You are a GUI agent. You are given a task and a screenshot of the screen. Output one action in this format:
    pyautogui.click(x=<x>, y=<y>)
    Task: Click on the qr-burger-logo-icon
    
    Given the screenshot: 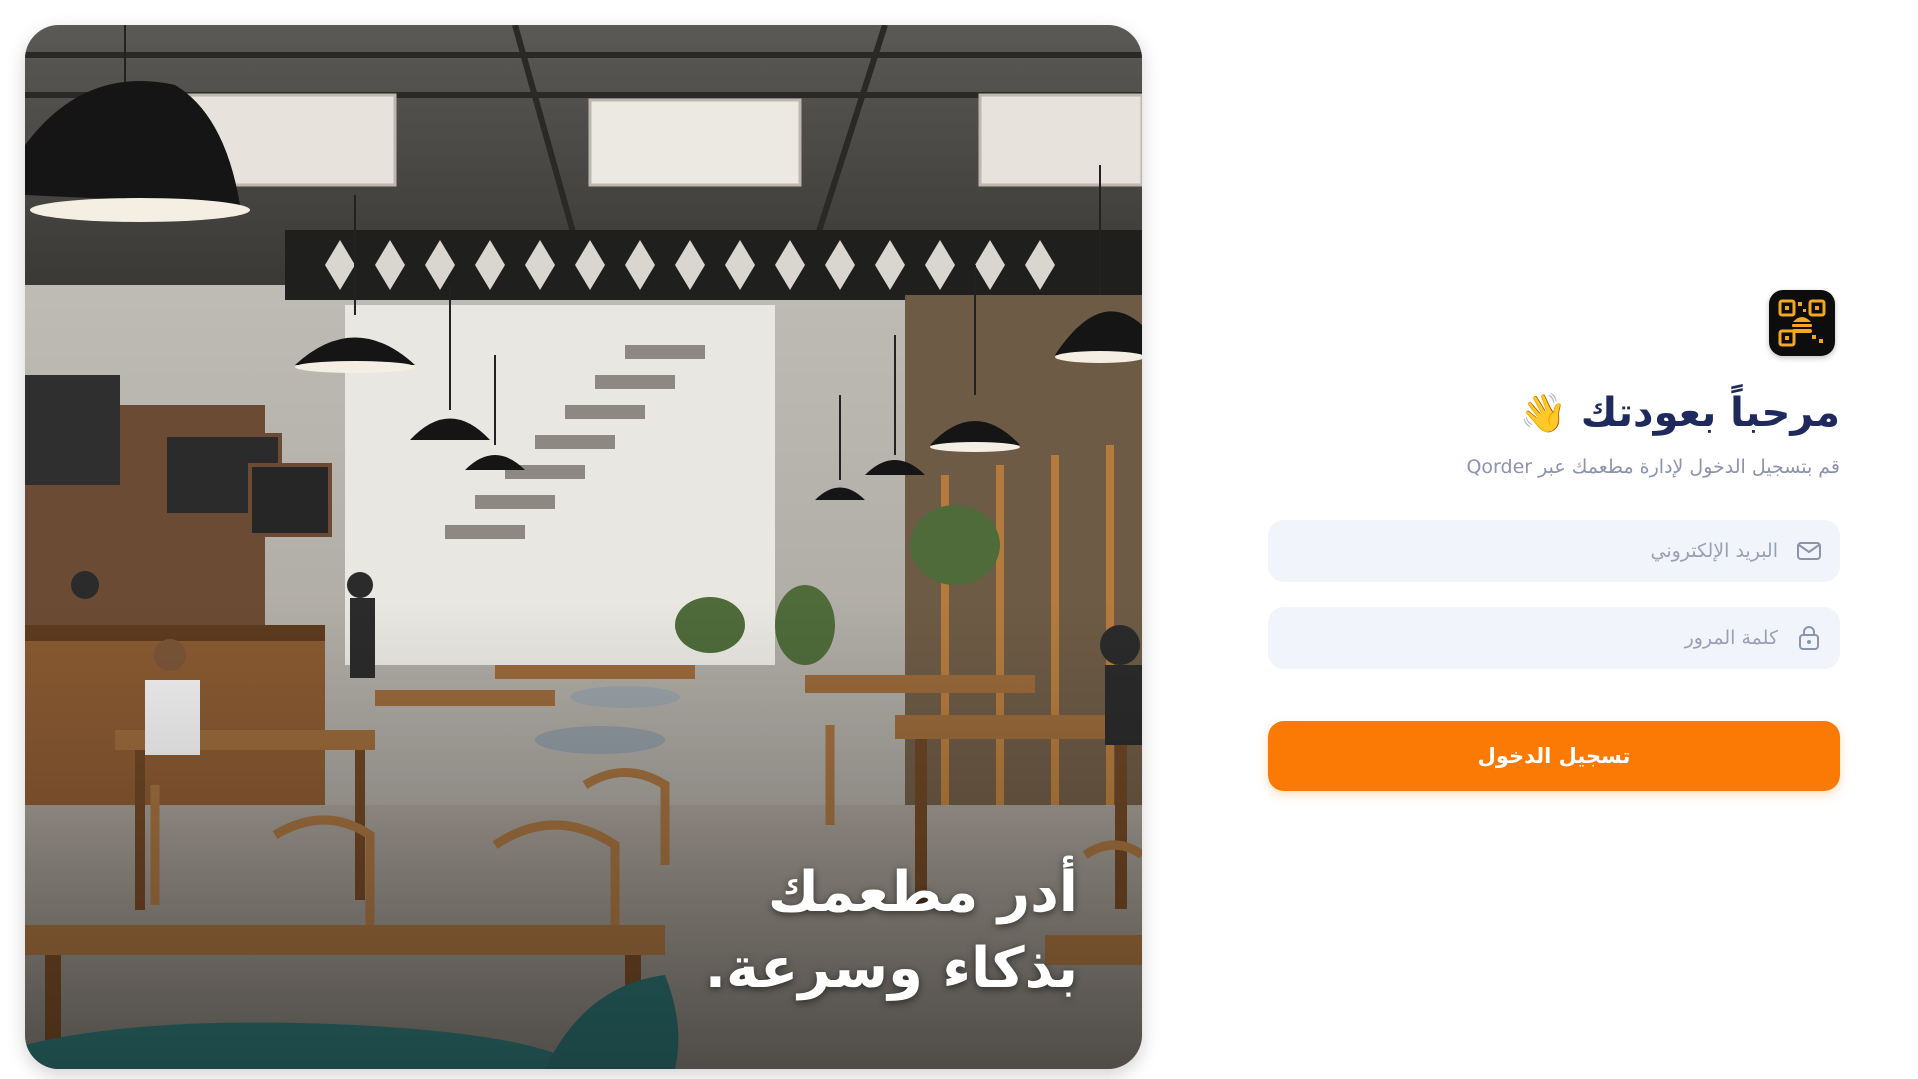 What is the action you would take?
    pyautogui.click(x=1802, y=323)
    